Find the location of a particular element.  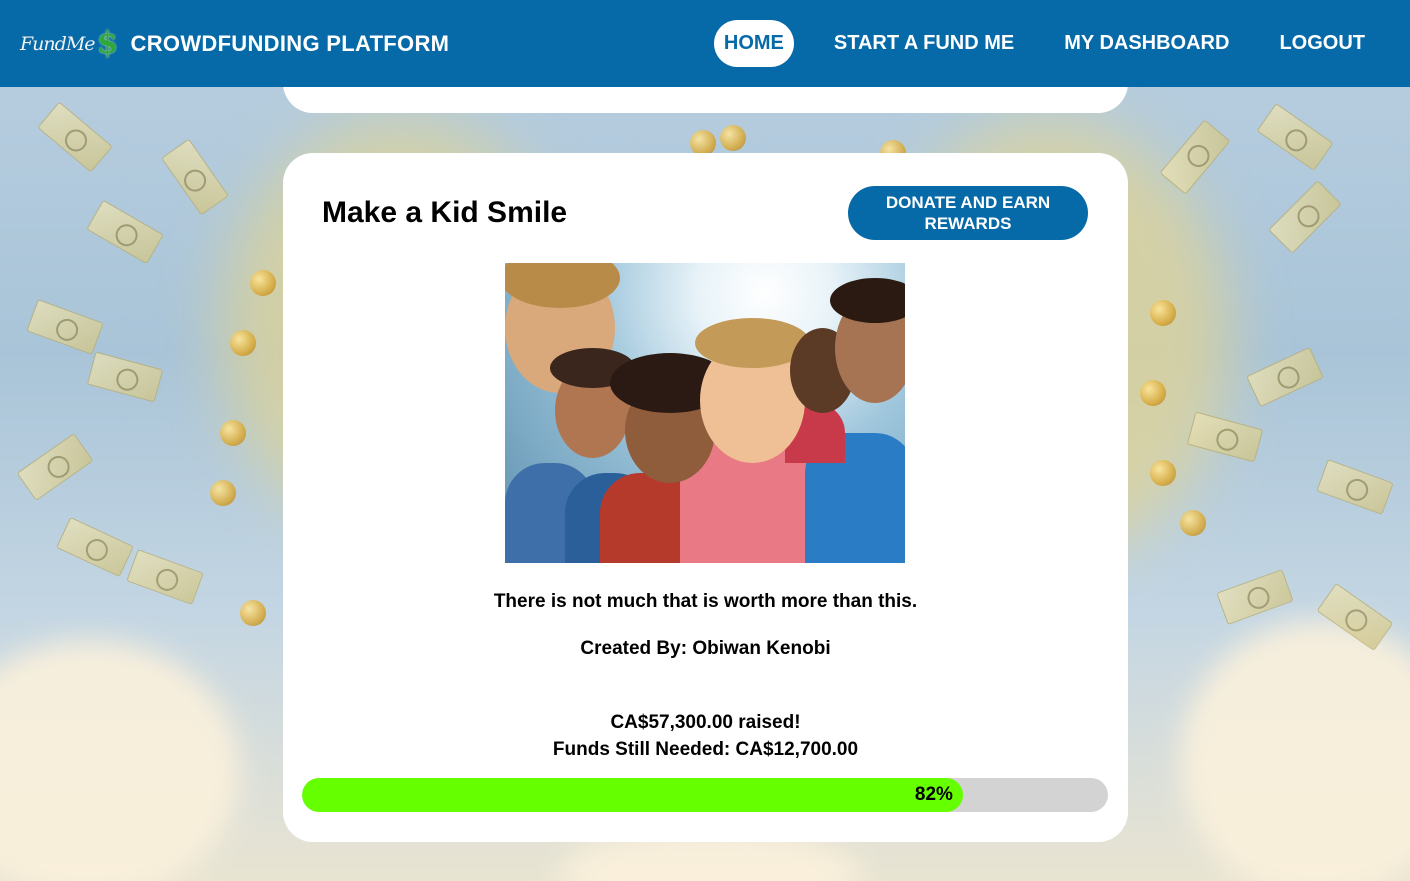

dollar-icon: $ is located at coordinates (107, 43).